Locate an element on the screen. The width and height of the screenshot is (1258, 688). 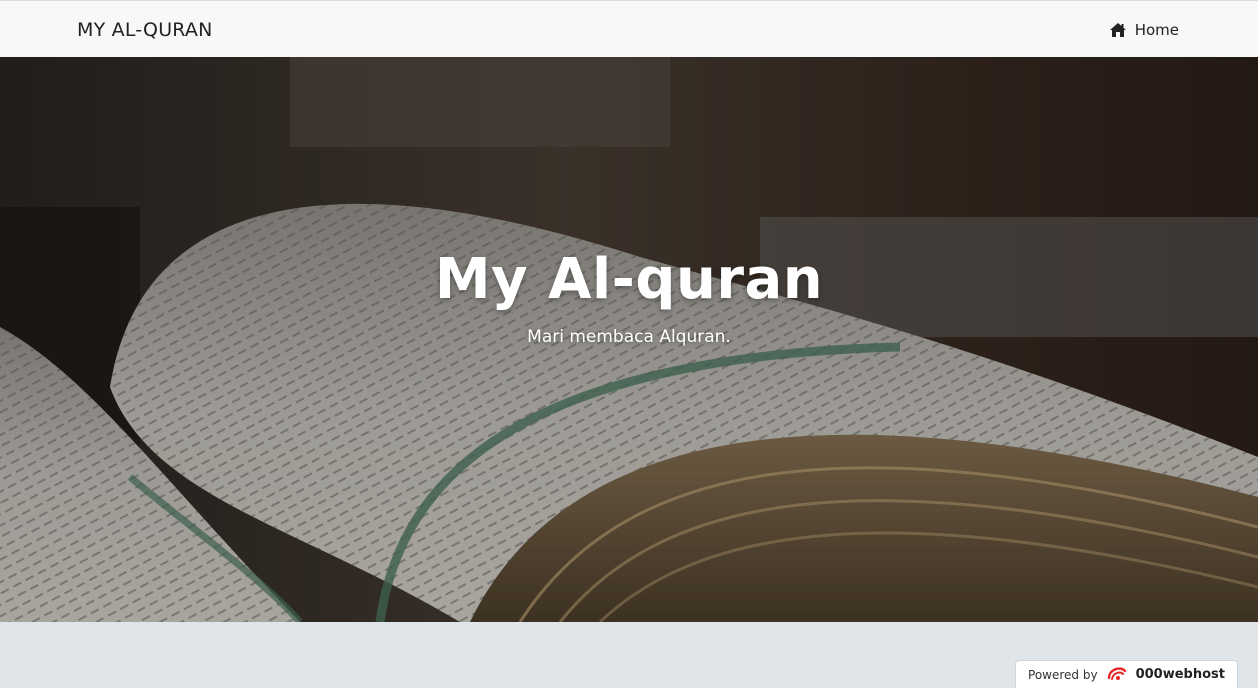
powered-by-label: Powered by is located at coordinates (1063, 674).